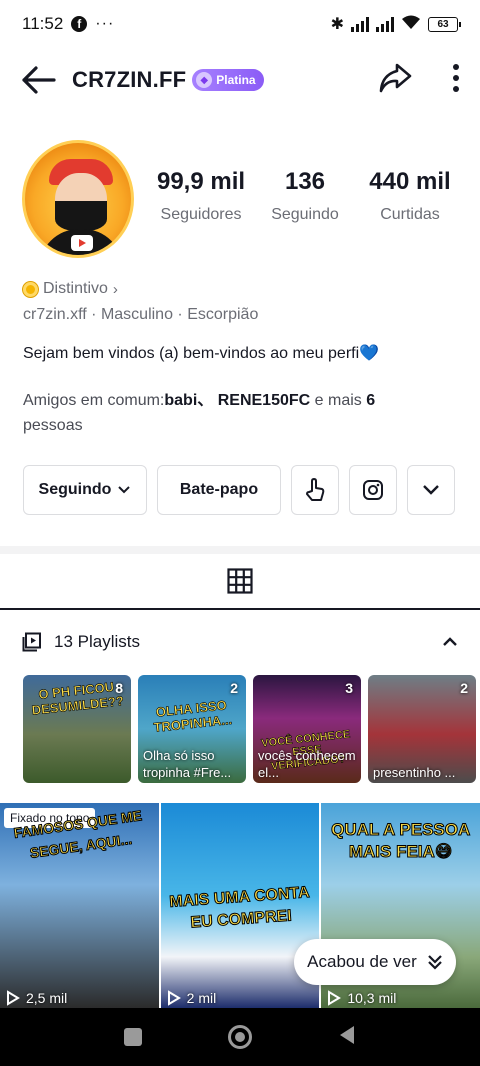 The image size is (480, 1066). Describe the element at coordinates (240, 550) in the screenshot. I see `divider` at that location.